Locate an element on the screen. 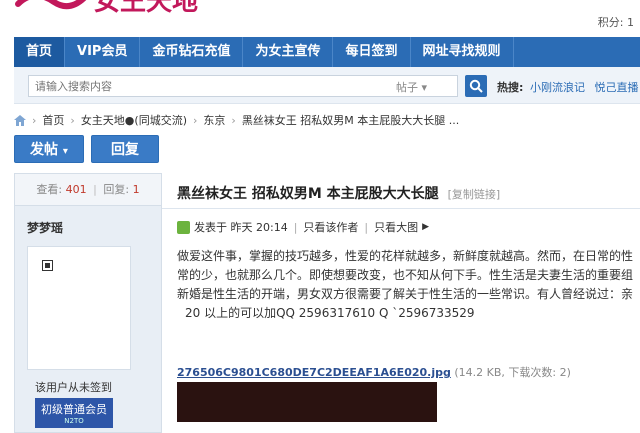  breadcrumb-item: 首页 is located at coordinates (53, 120).